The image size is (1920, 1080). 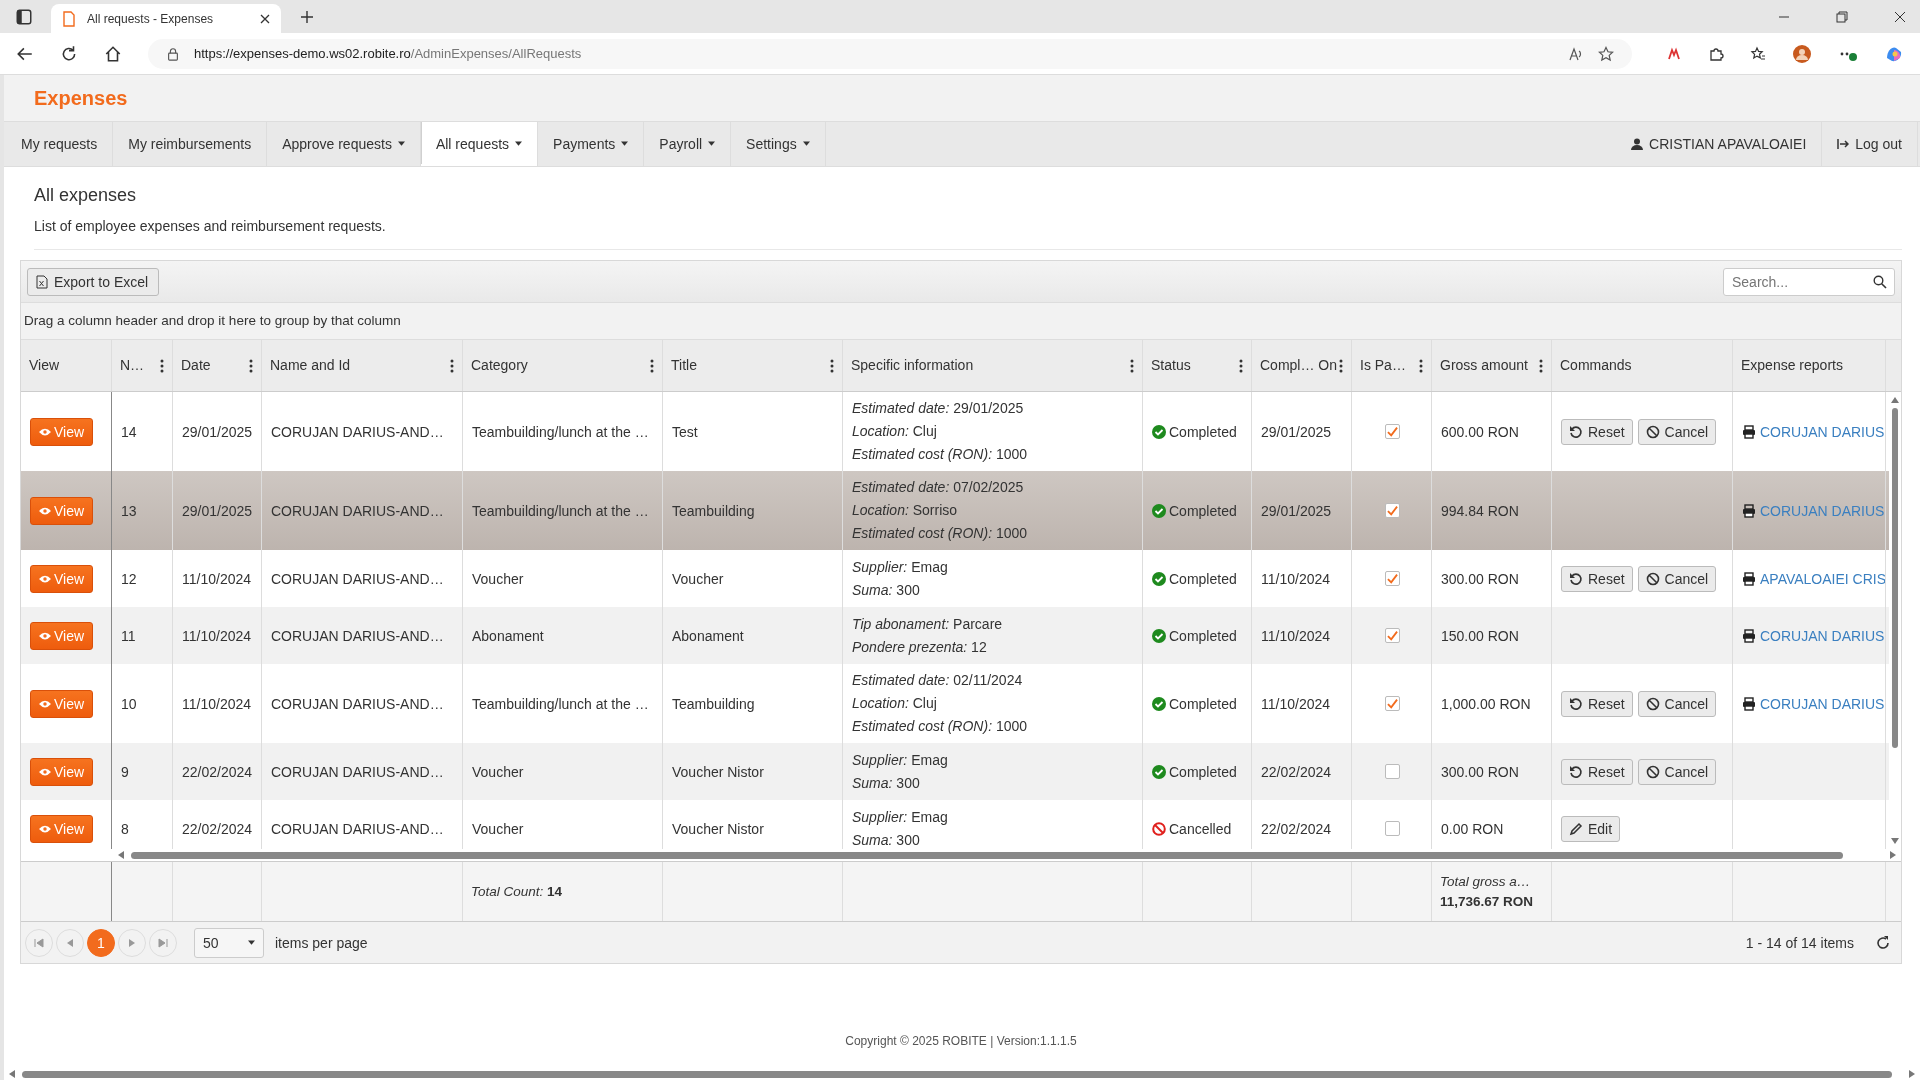 What do you see at coordinates (81, 98) in the screenshot?
I see `app-title: Expenses` at bounding box center [81, 98].